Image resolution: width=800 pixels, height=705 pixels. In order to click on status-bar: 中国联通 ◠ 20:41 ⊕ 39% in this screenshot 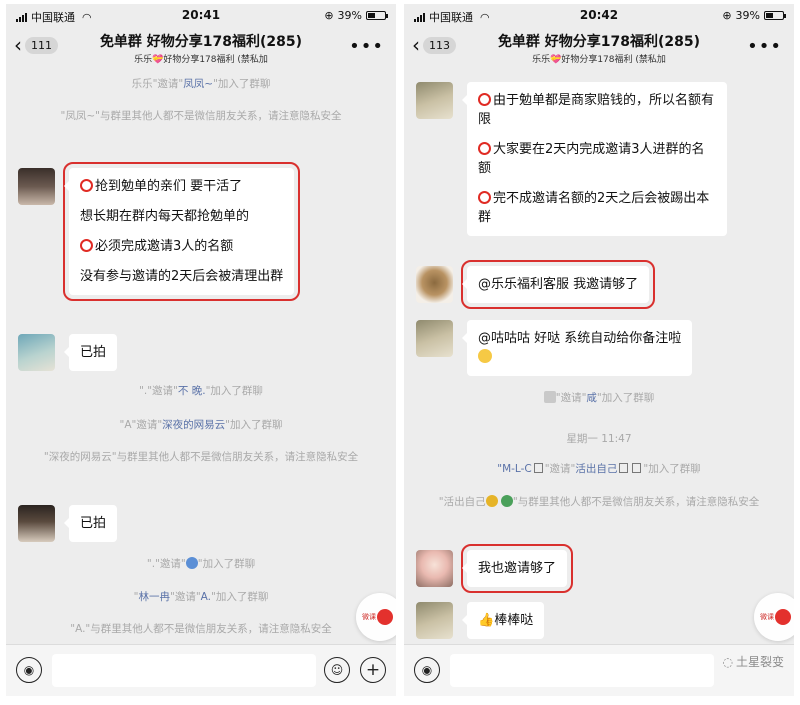, I will do `click(201, 16)`.